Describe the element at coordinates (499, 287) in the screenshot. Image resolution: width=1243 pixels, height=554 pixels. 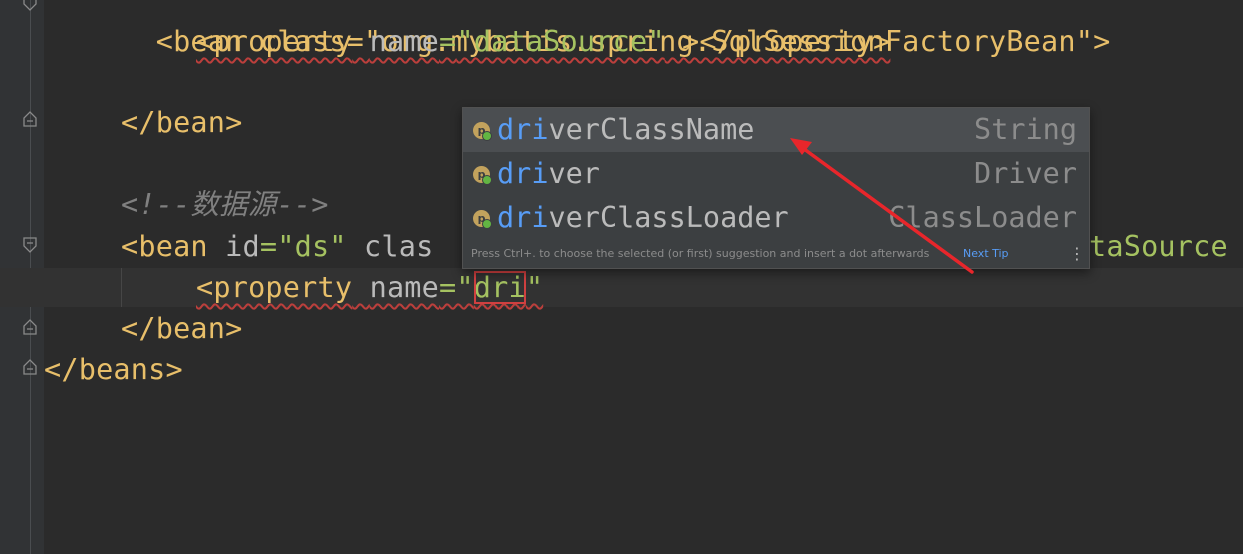
I see `typed-text: dri` at that location.